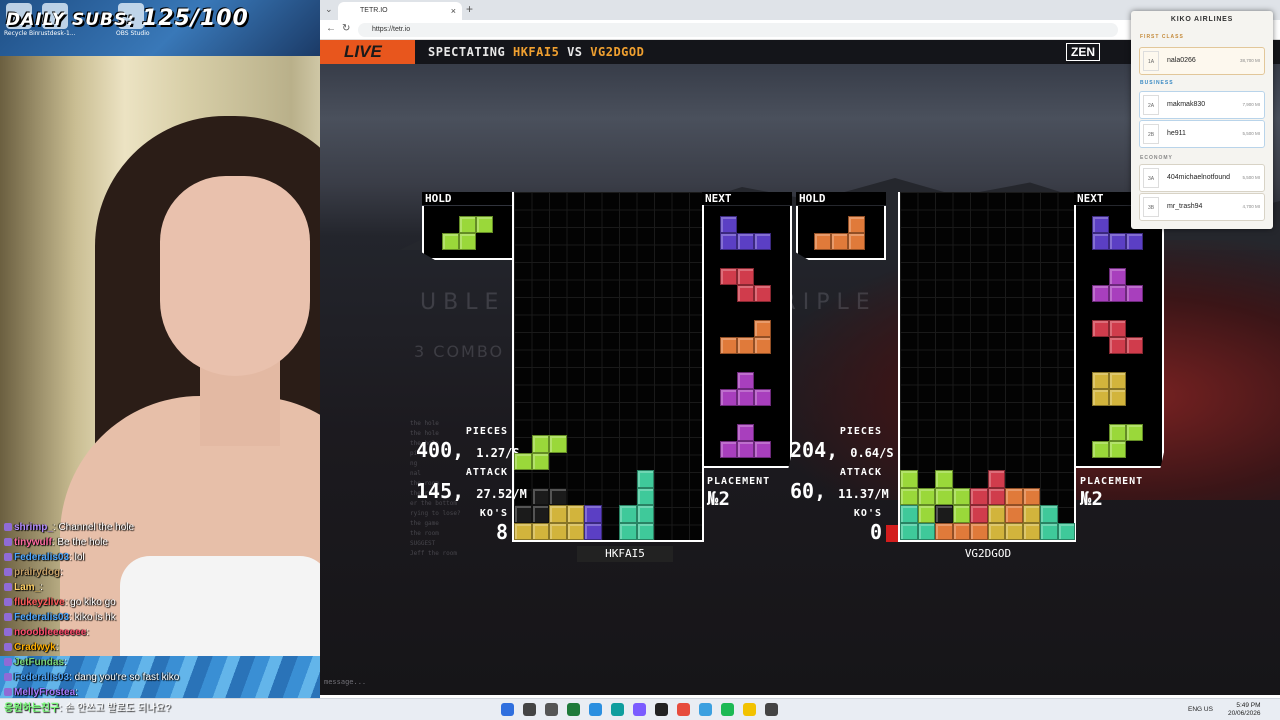 The width and height of the screenshot is (1280, 720). I want to click on player-nameplate-right: VG2DGOD, so click(988, 554).